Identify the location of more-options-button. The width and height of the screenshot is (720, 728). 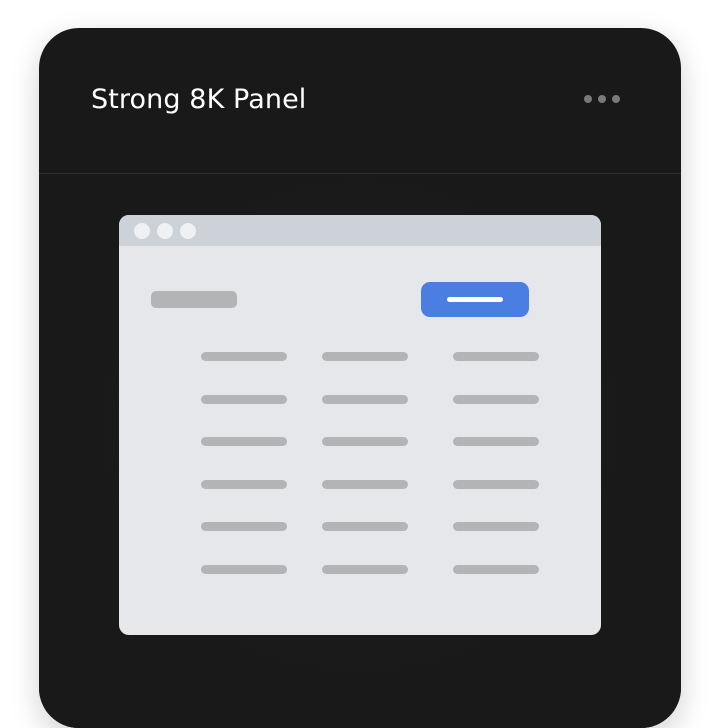
(602, 99).